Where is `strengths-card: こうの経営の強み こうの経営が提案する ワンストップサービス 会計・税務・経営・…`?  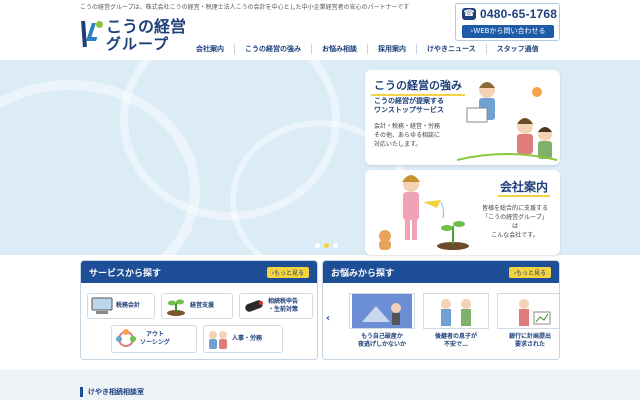 strengths-card: こうの経営の強み こうの経営が提案する ワンストップサービス 会計・税務・経営・… is located at coordinates (462, 117).